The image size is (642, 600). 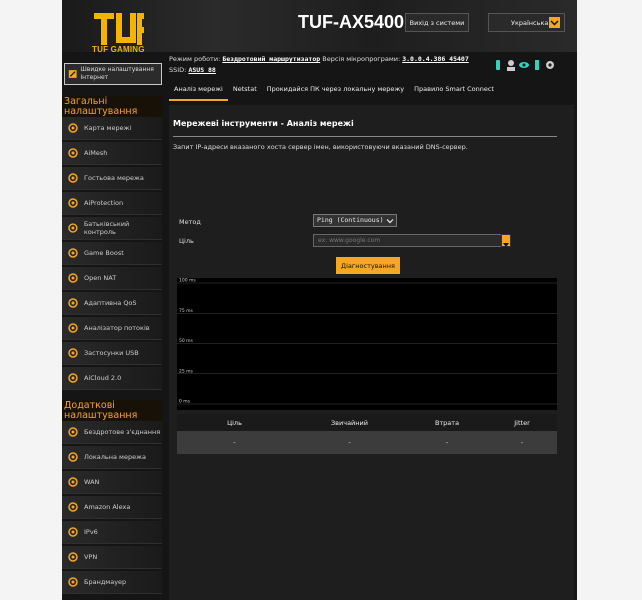 I want to click on sidebar-general-item: AiCloud 2.0, so click(x=112, y=378).